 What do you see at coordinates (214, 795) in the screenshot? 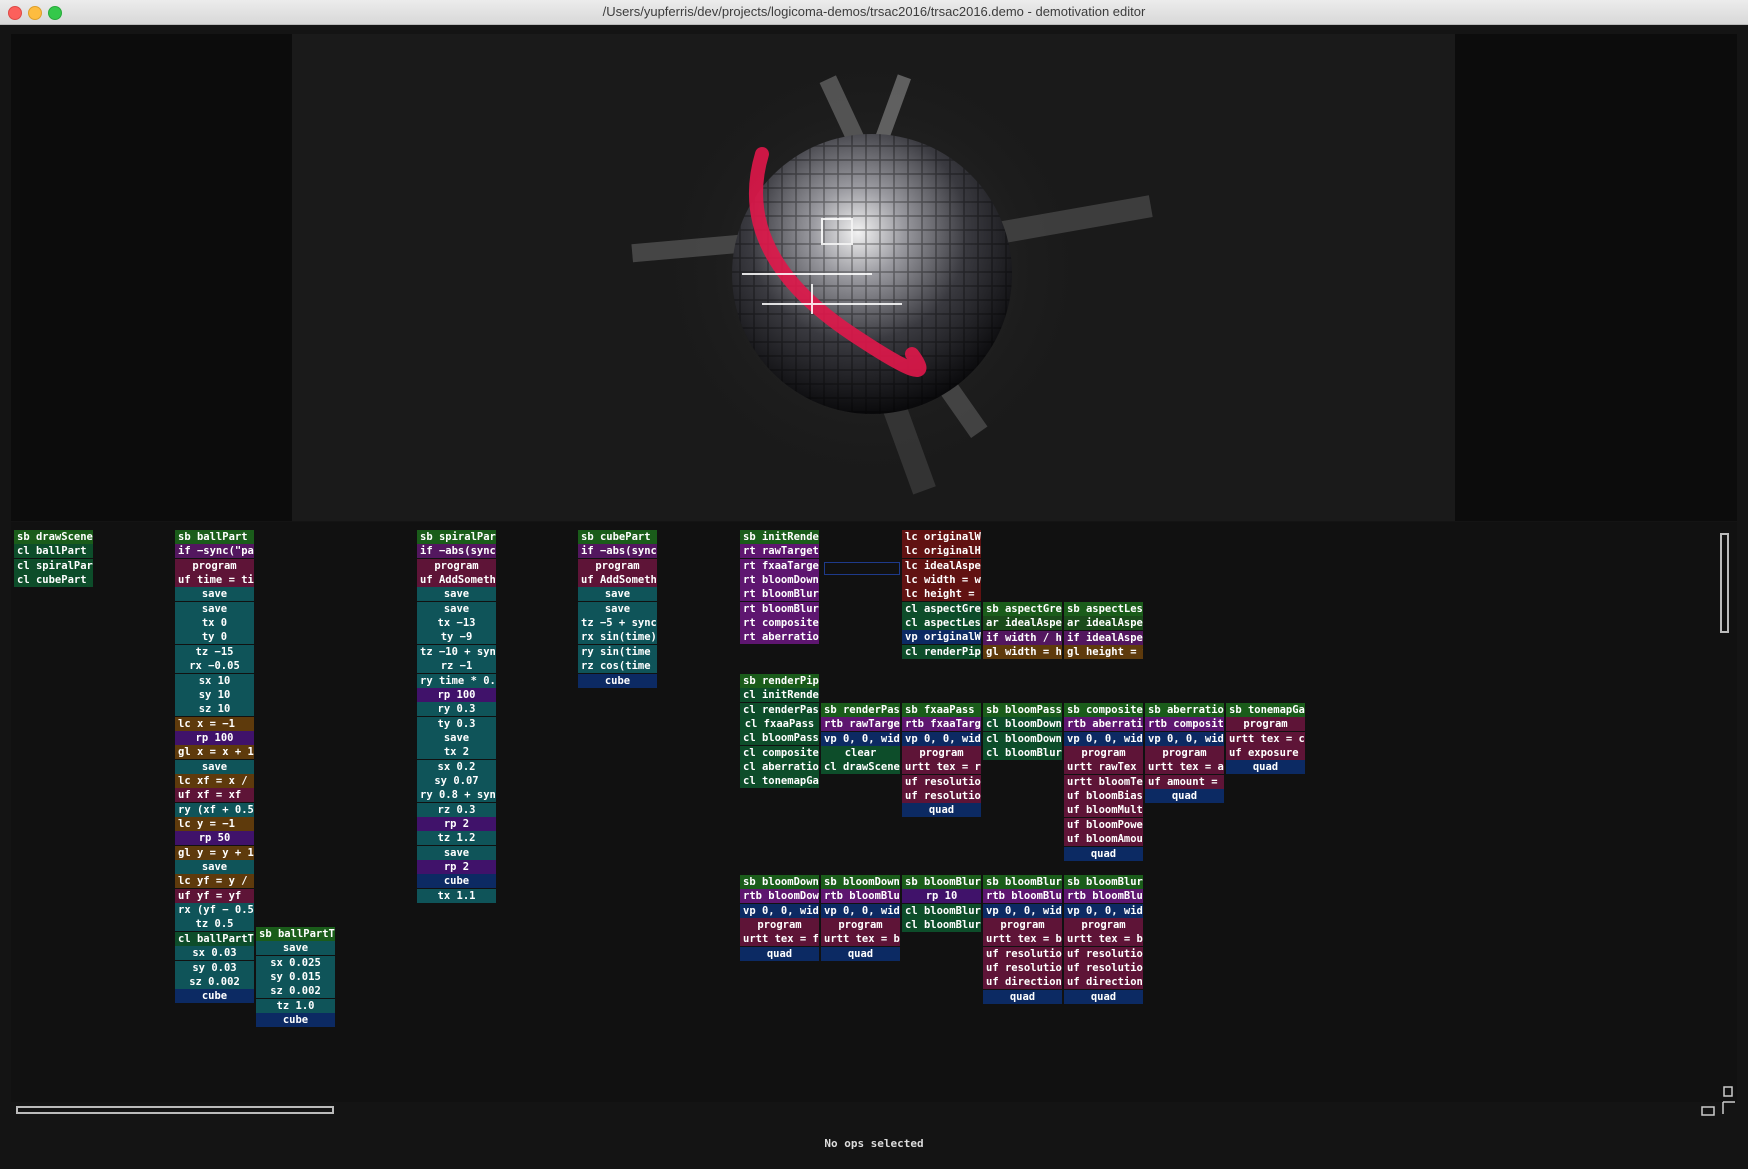
I see `op-block: uf xf = xf` at bounding box center [214, 795].